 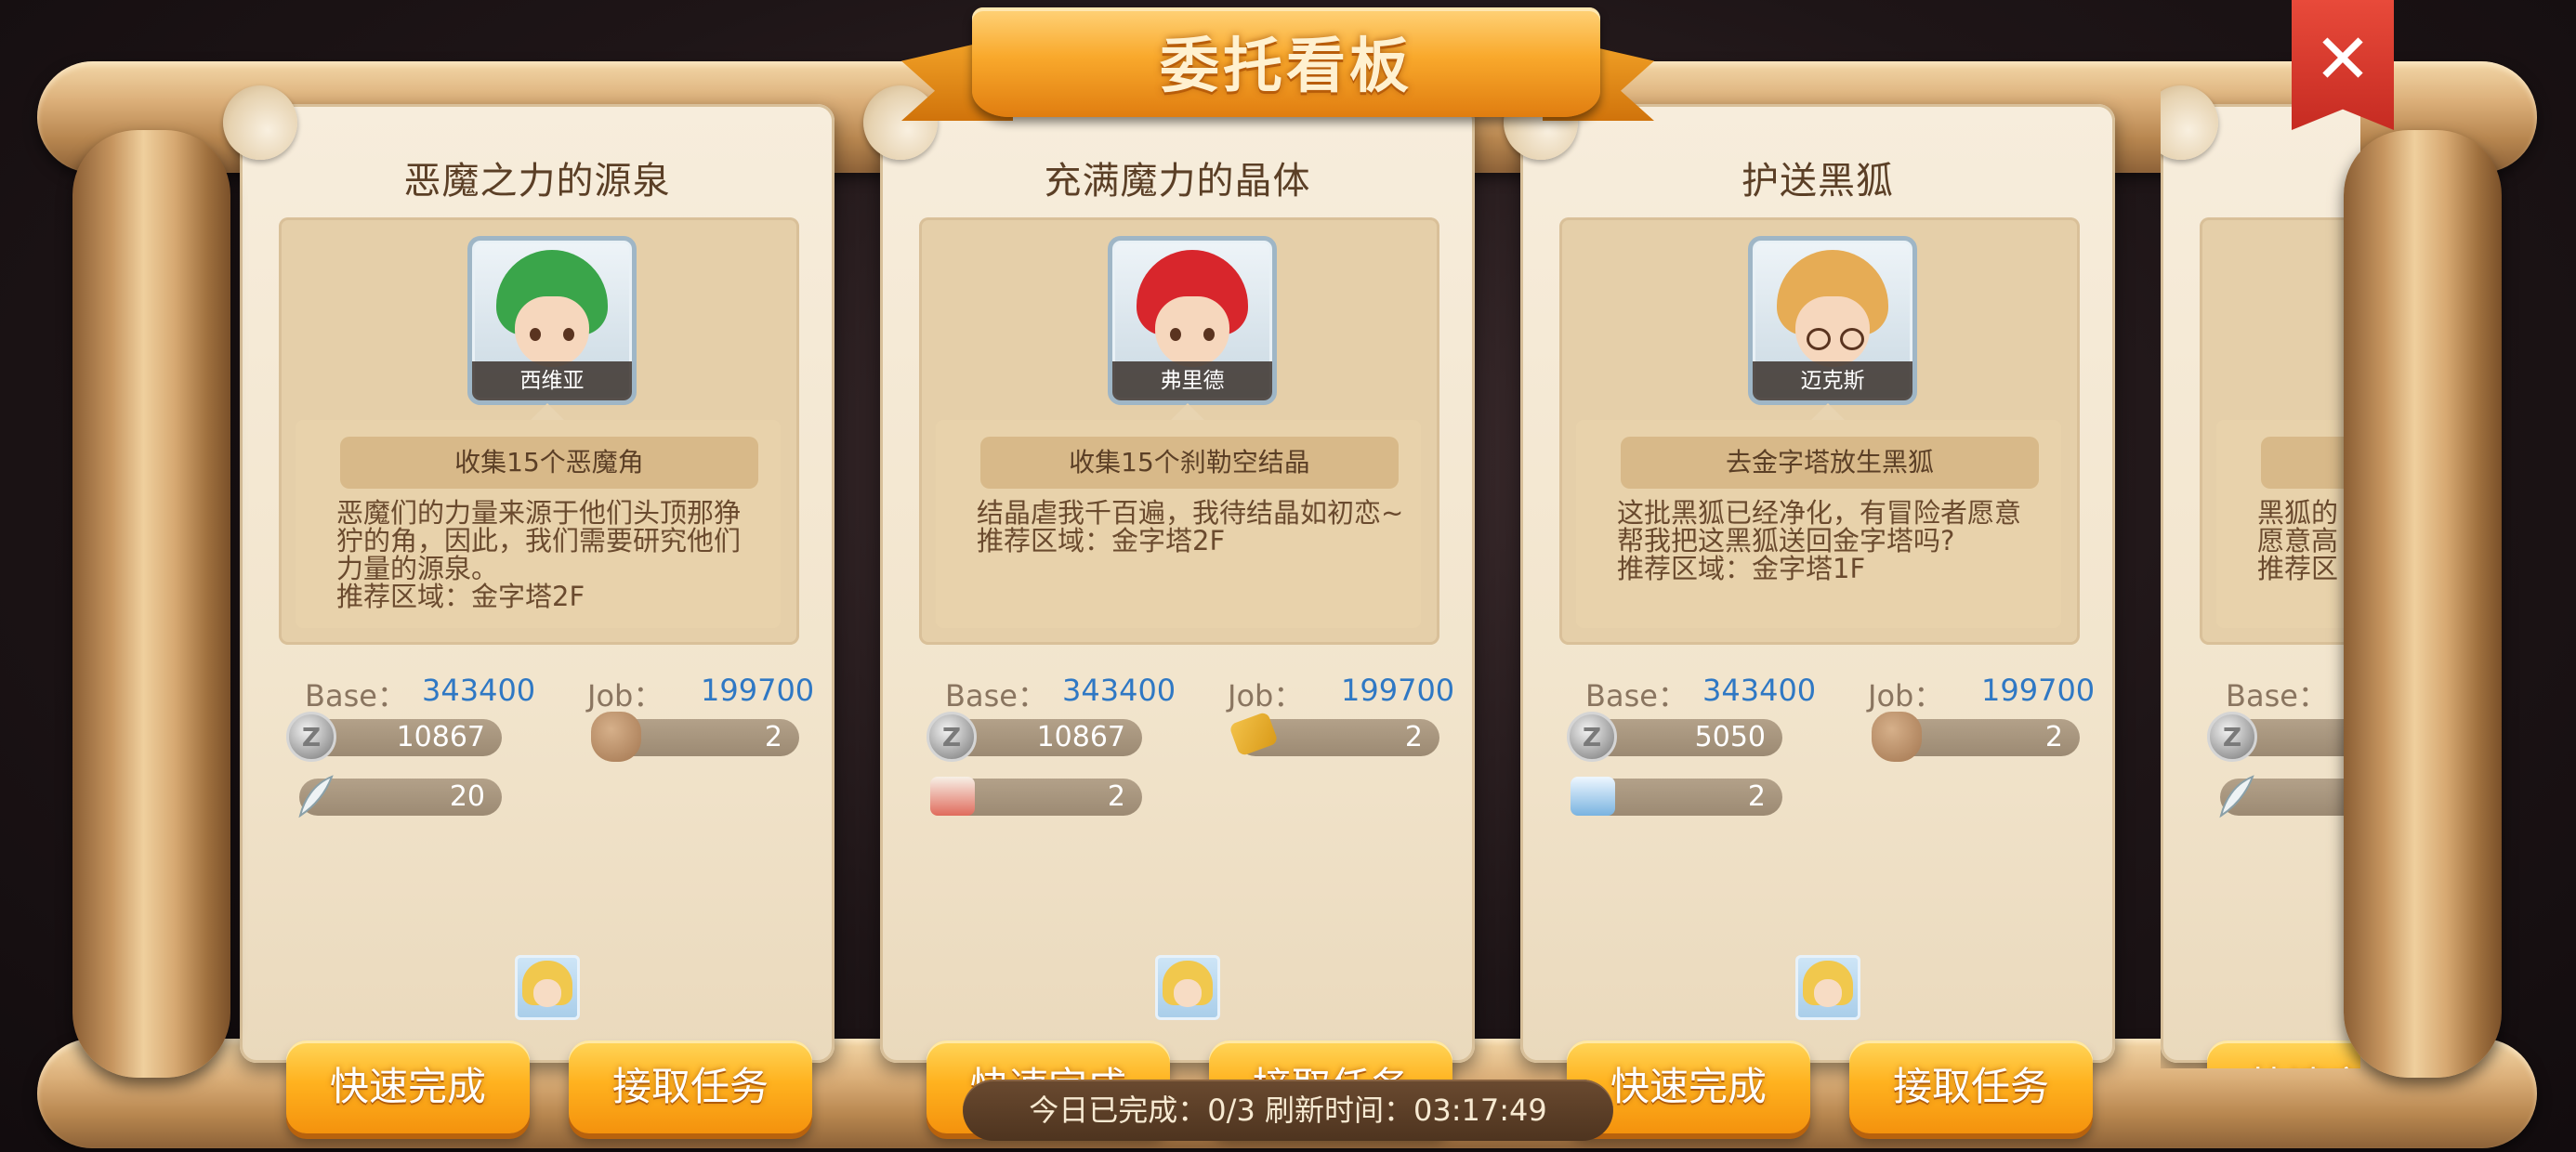 I want to click on npc-name: 西维亚, so click(x=552, y=380).